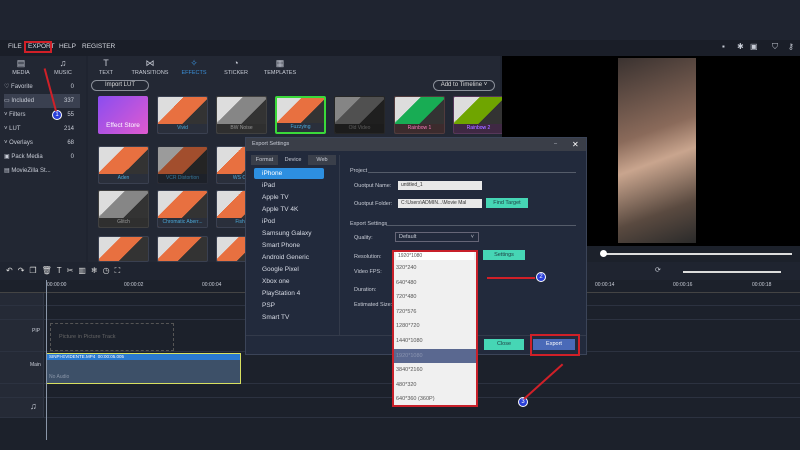 Image resolution: width=800 pixels, height=450 pixels. Describe the element at coordinates (97, 270) in the screenshot. I see `freeze-icon: ❄` at that location.